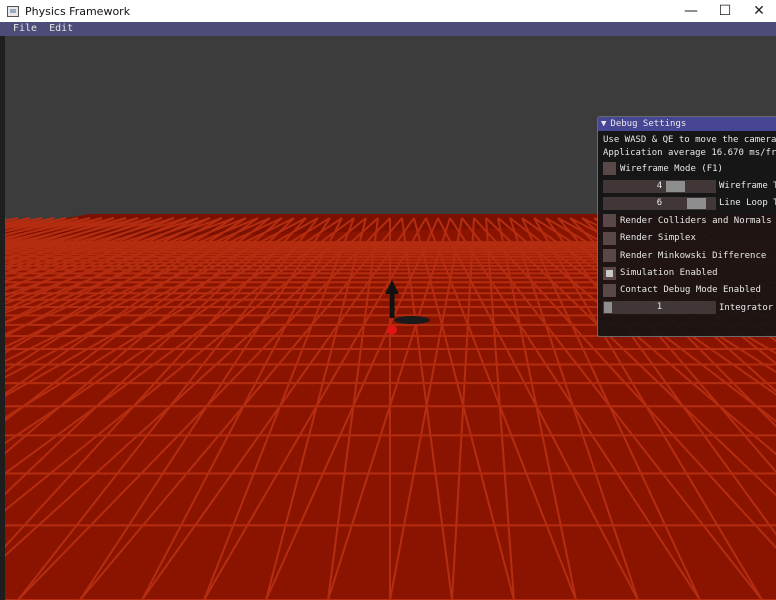  I want to click on close-button: ✕, so click(759, 11).